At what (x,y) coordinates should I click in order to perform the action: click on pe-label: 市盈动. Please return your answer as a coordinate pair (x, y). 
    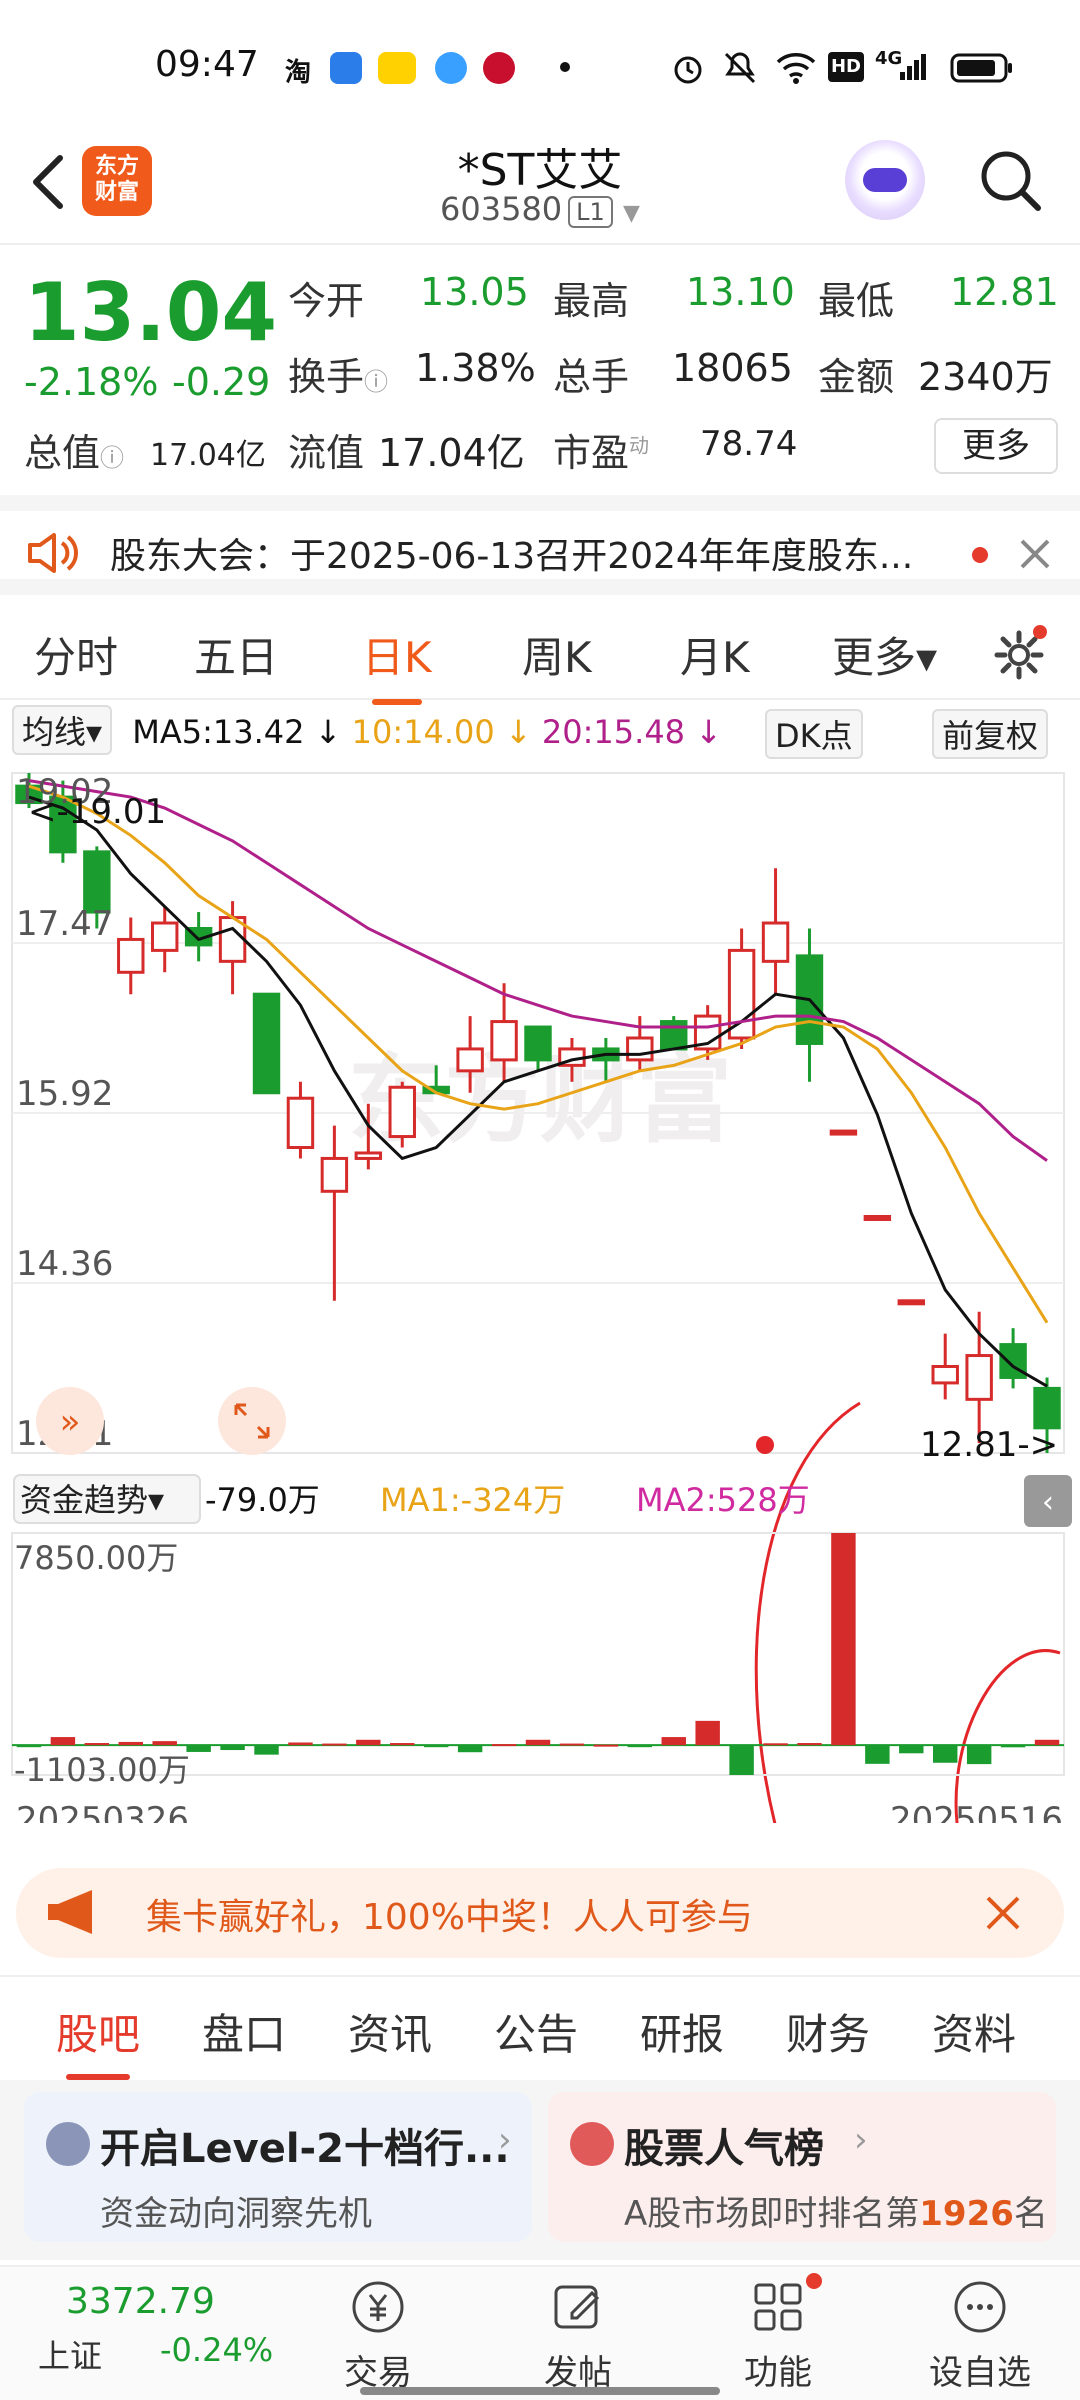
    Looking at the image, I should click on (601, 453).